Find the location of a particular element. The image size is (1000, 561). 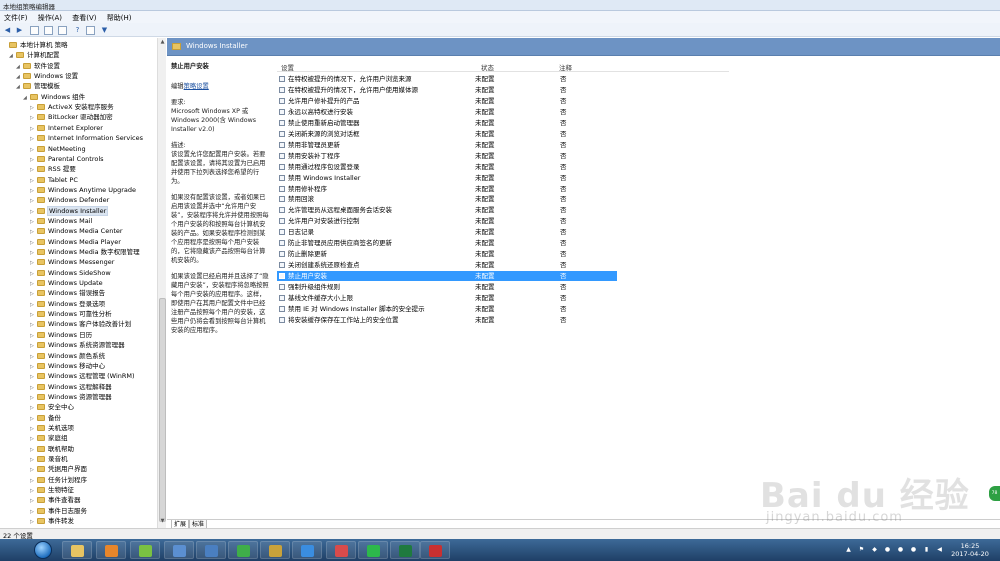

tree-item: ▷ Internet Explorer is located at coordinates (66, 128).